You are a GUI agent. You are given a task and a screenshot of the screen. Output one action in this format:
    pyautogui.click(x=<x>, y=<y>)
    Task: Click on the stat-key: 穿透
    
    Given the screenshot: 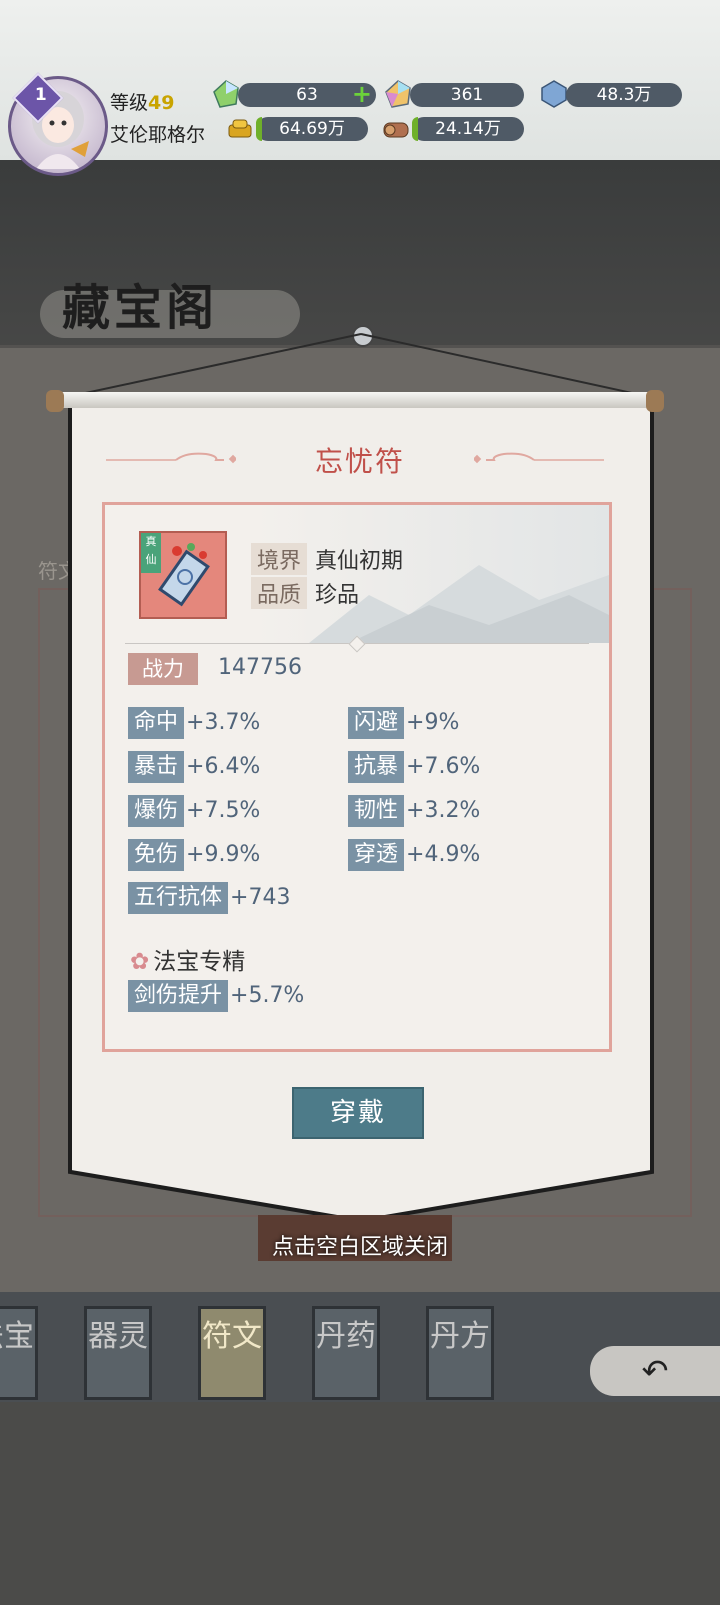 What is the action you would take?
    pyautogui.click(x=376, y=855)
    